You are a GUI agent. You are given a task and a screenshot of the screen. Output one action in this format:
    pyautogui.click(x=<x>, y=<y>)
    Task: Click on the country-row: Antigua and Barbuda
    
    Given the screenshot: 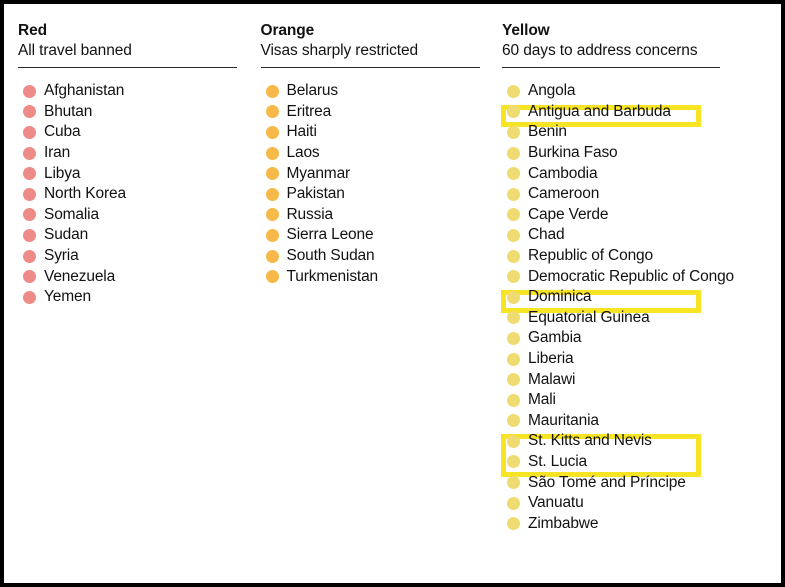 What is the action you would take?
    pyautogui.click(x=641, y=112)
    